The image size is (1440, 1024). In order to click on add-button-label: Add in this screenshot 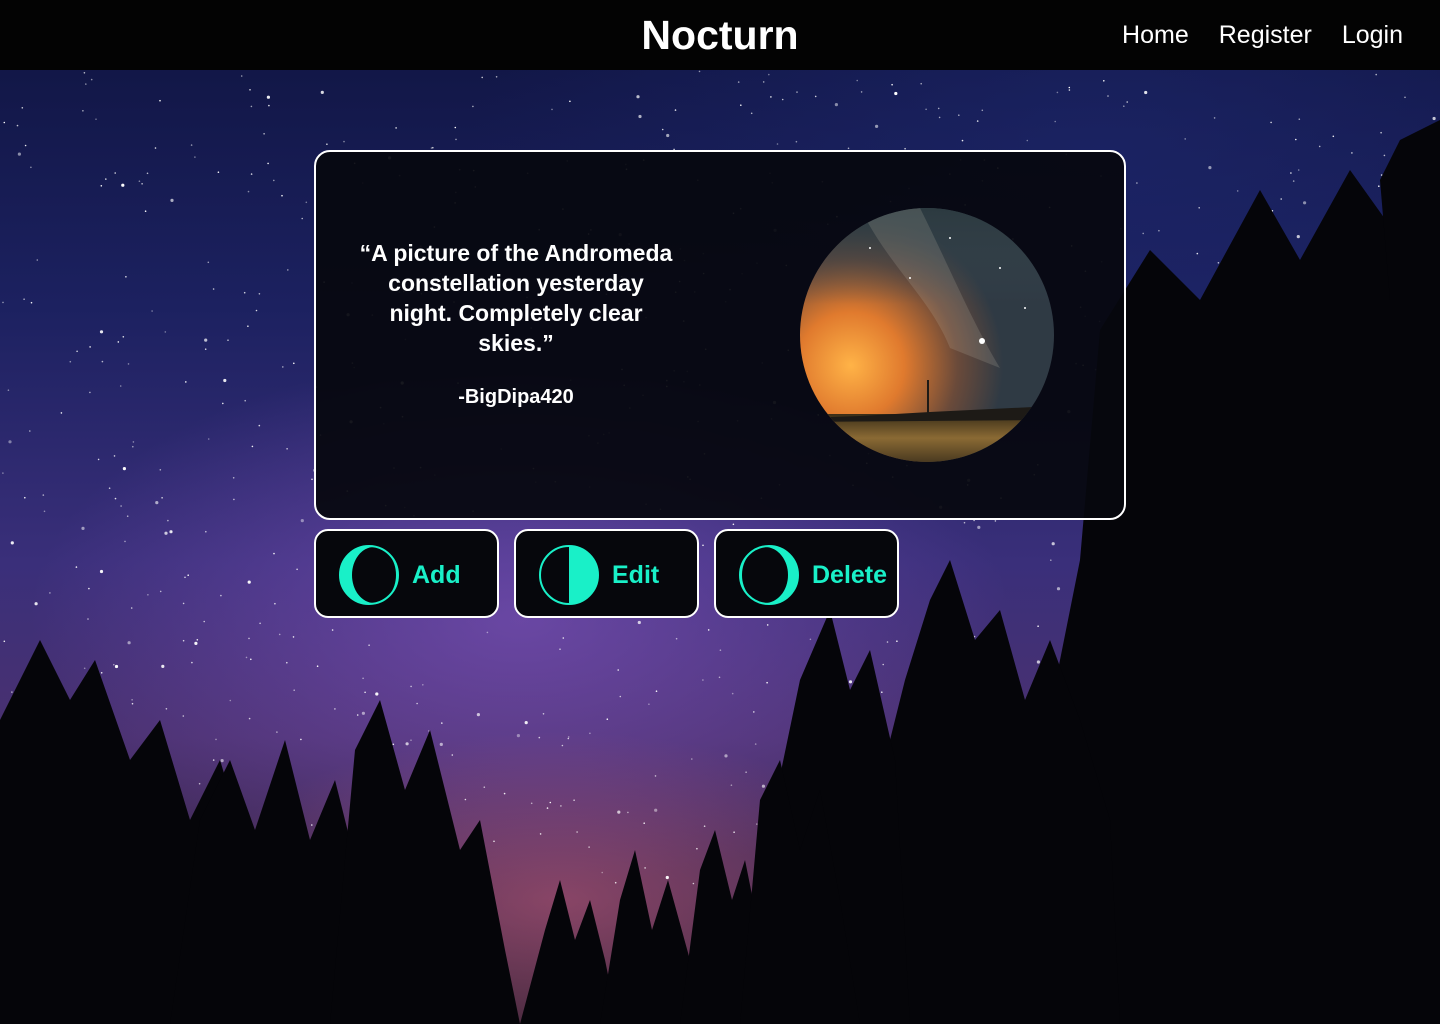, I will do `click(436, 575)`.